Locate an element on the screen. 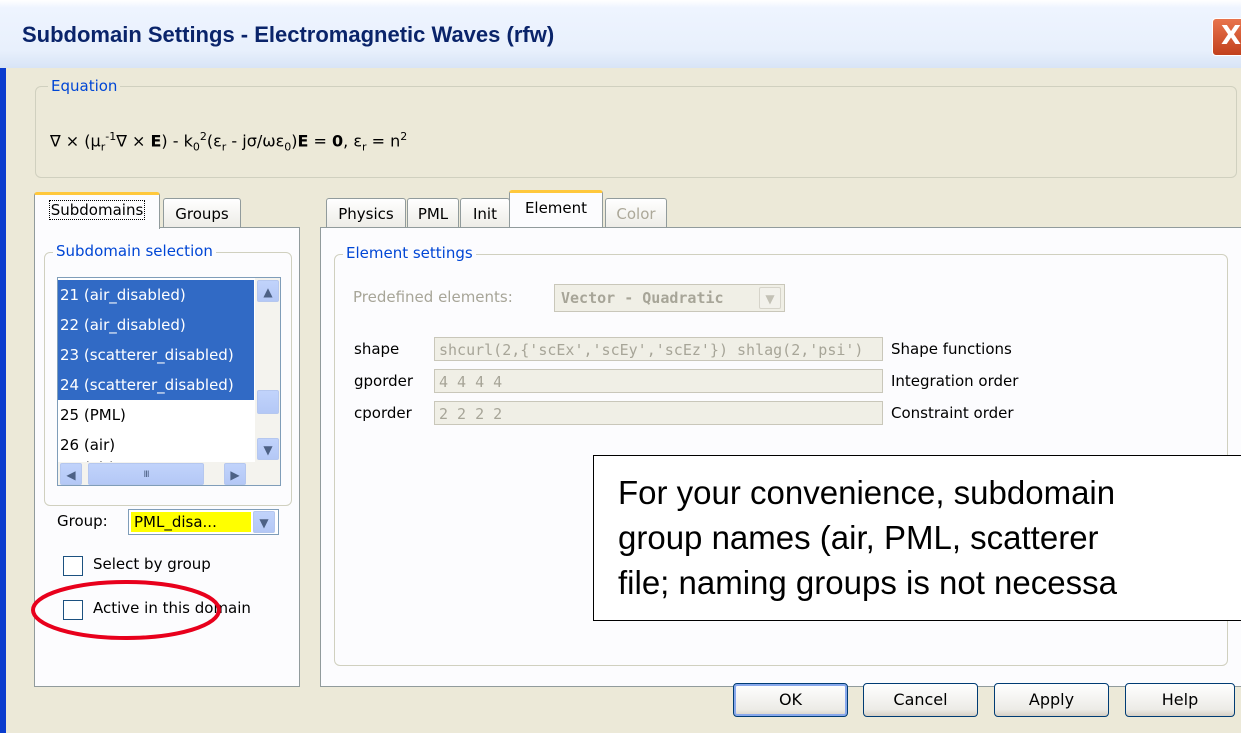  group-select: PML_disa... ▼ is located at coordinates (203, 522).